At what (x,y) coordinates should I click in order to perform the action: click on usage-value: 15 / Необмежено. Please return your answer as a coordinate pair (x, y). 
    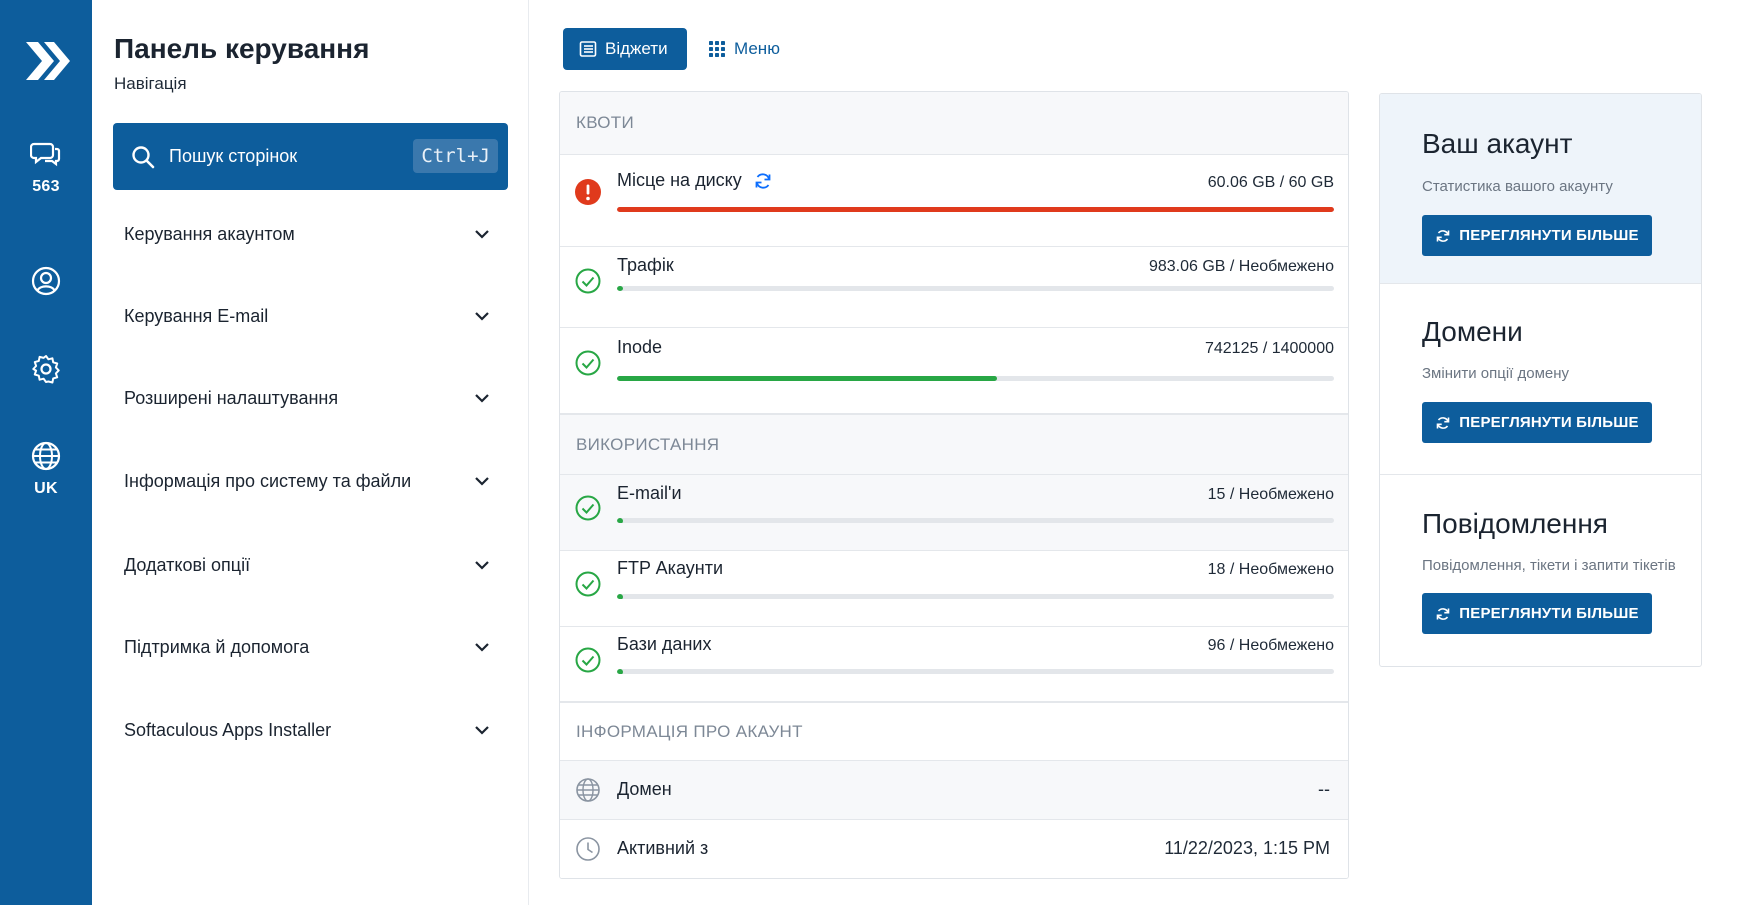
    Looking at the image, I should click on (1270, 494).